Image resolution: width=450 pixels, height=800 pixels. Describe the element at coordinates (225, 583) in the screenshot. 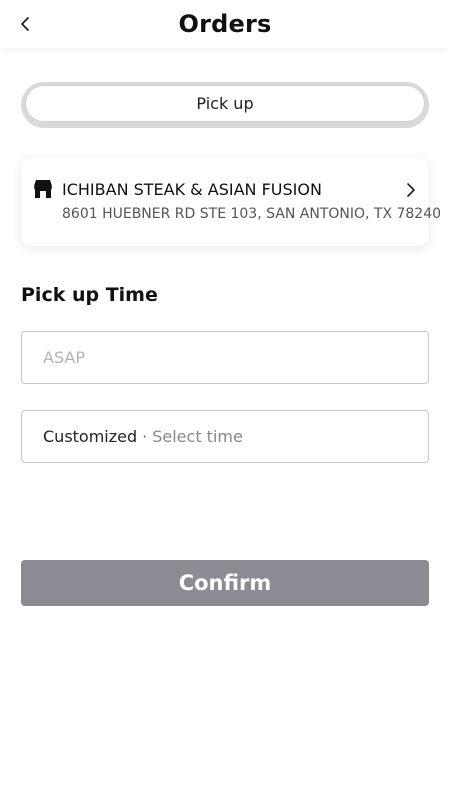

I see `confirm-button: Confirm` at that location.